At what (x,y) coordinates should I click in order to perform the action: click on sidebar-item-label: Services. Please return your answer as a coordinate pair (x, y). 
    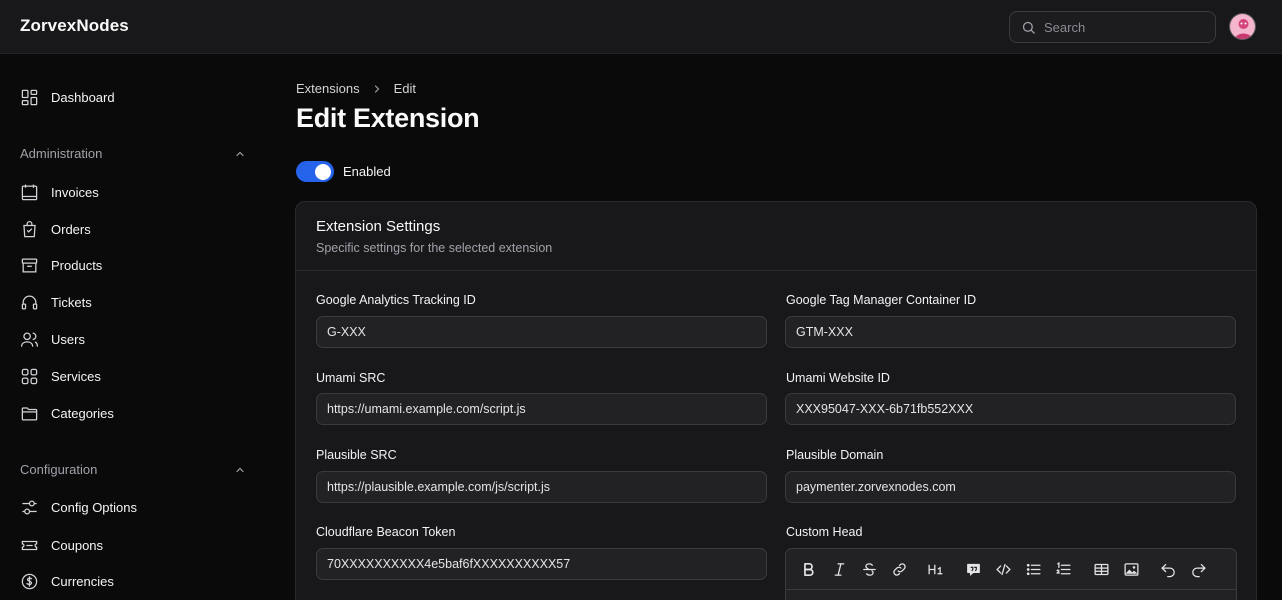
    Looking at the image, I should click on (76, 376).